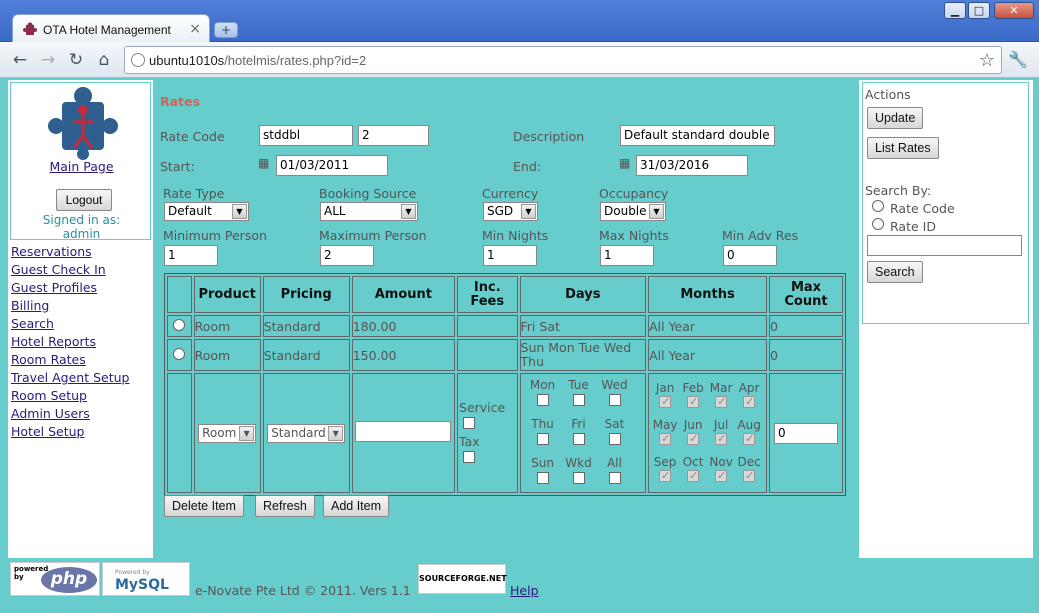  Describe the element at coordinates (524, 590) in the screenshot. I see `help-link: Help` at that location.